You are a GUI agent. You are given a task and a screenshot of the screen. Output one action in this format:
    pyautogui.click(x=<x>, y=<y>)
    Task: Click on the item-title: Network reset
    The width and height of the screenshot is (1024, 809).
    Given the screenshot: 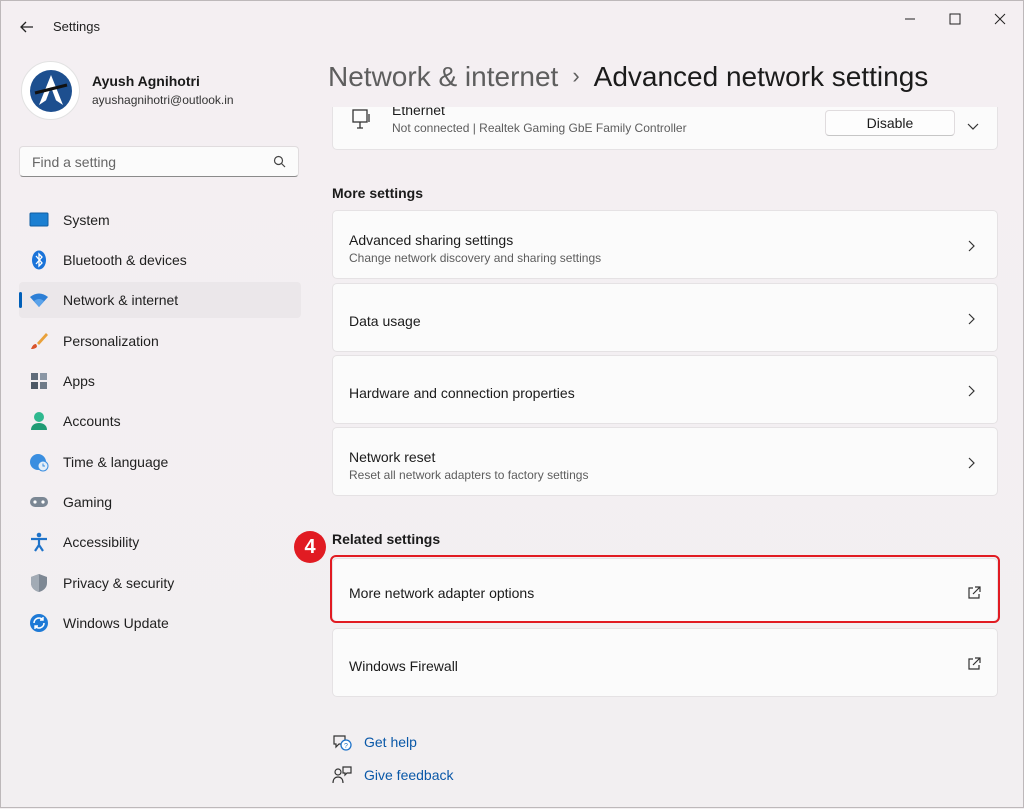 What is the action you would take?
    pyautogui.click(x=392, y=457)
    